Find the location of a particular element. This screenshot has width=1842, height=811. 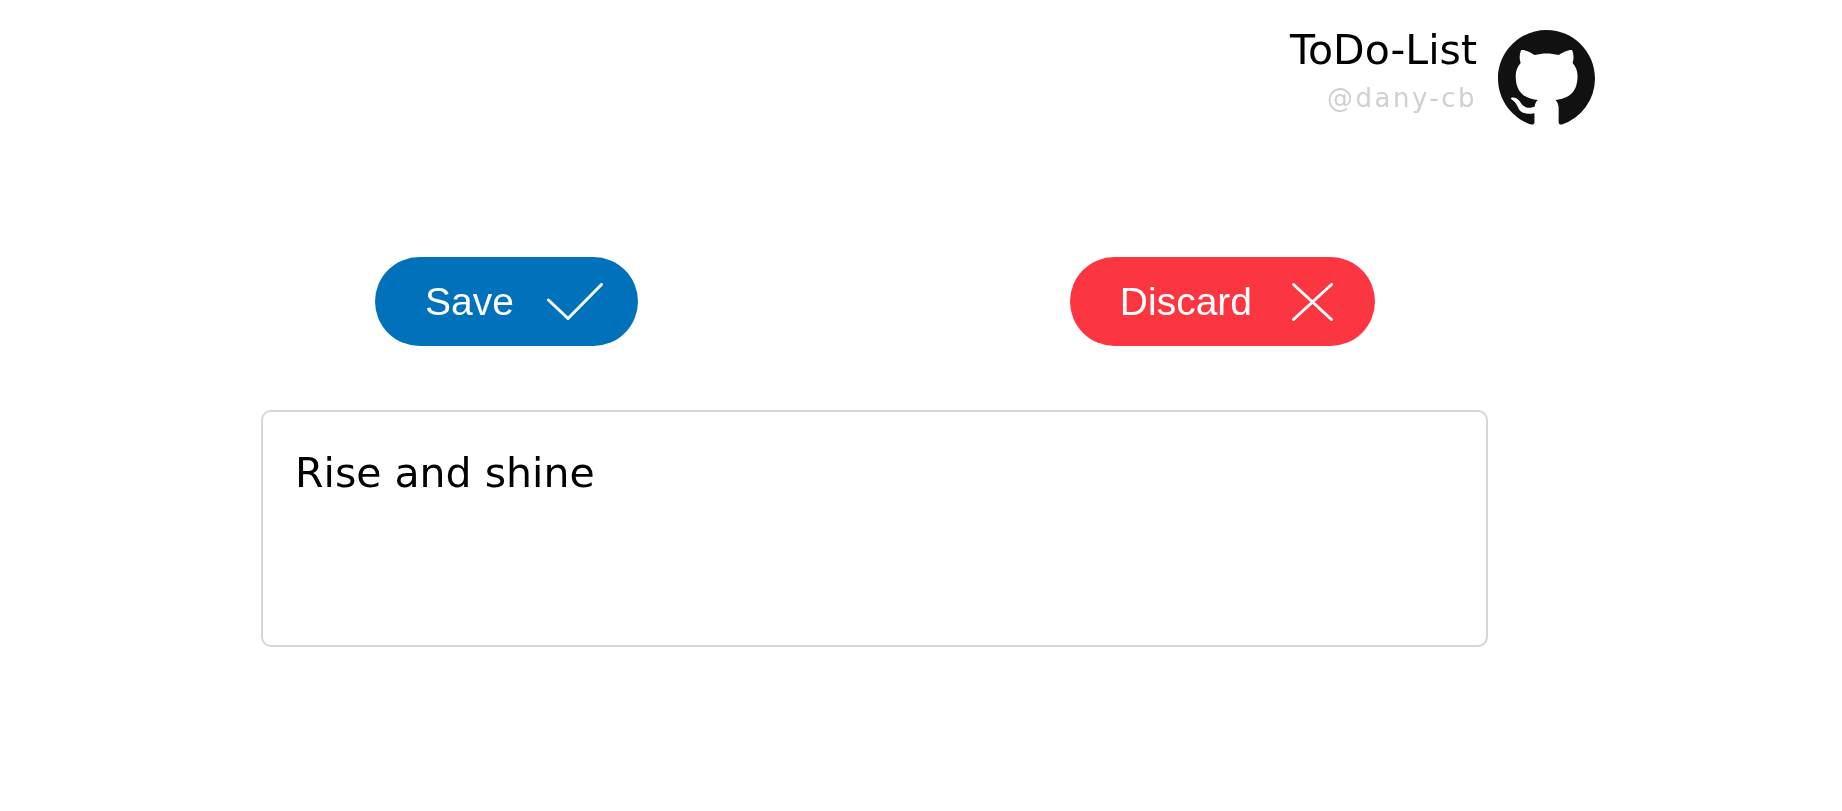

cat-logo-icon is located at coordinates (1546, 78).